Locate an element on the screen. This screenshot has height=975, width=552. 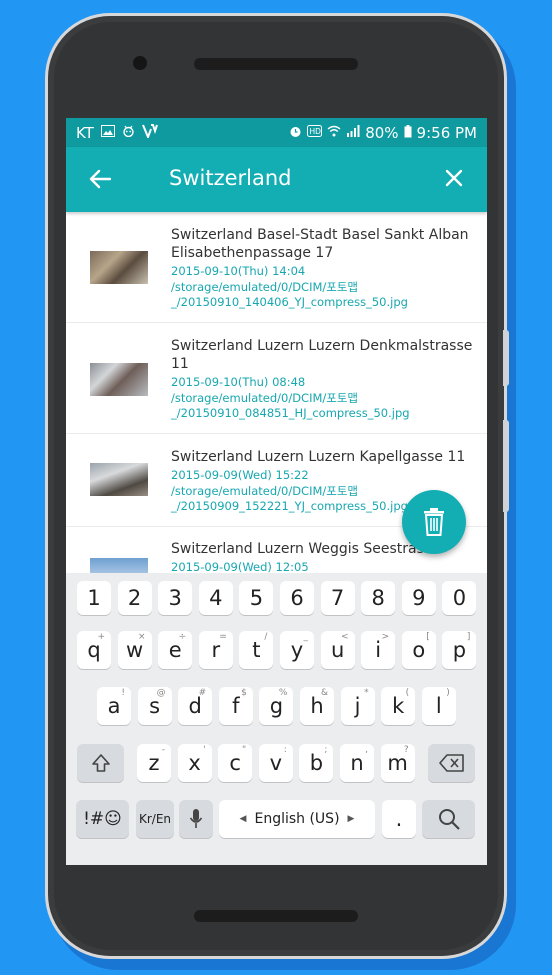
back-button is located at coordinates (100, 179).